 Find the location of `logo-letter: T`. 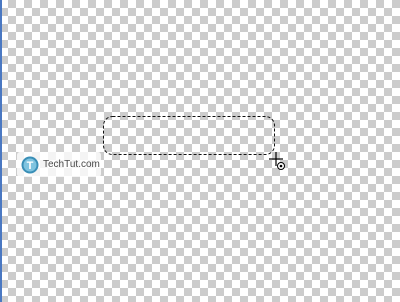

logo-letter: T is located at coordinates (30, 166).